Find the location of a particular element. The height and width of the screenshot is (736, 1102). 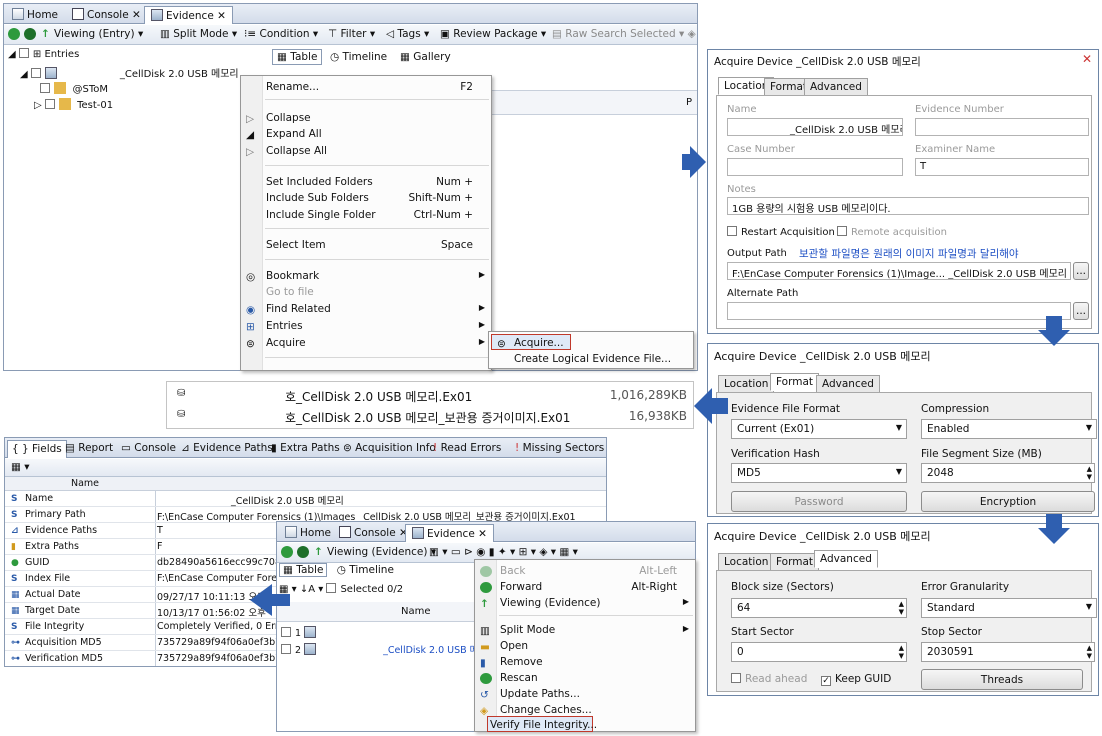

arrow-to-format-dialog is located at coordinates (1054, 331).